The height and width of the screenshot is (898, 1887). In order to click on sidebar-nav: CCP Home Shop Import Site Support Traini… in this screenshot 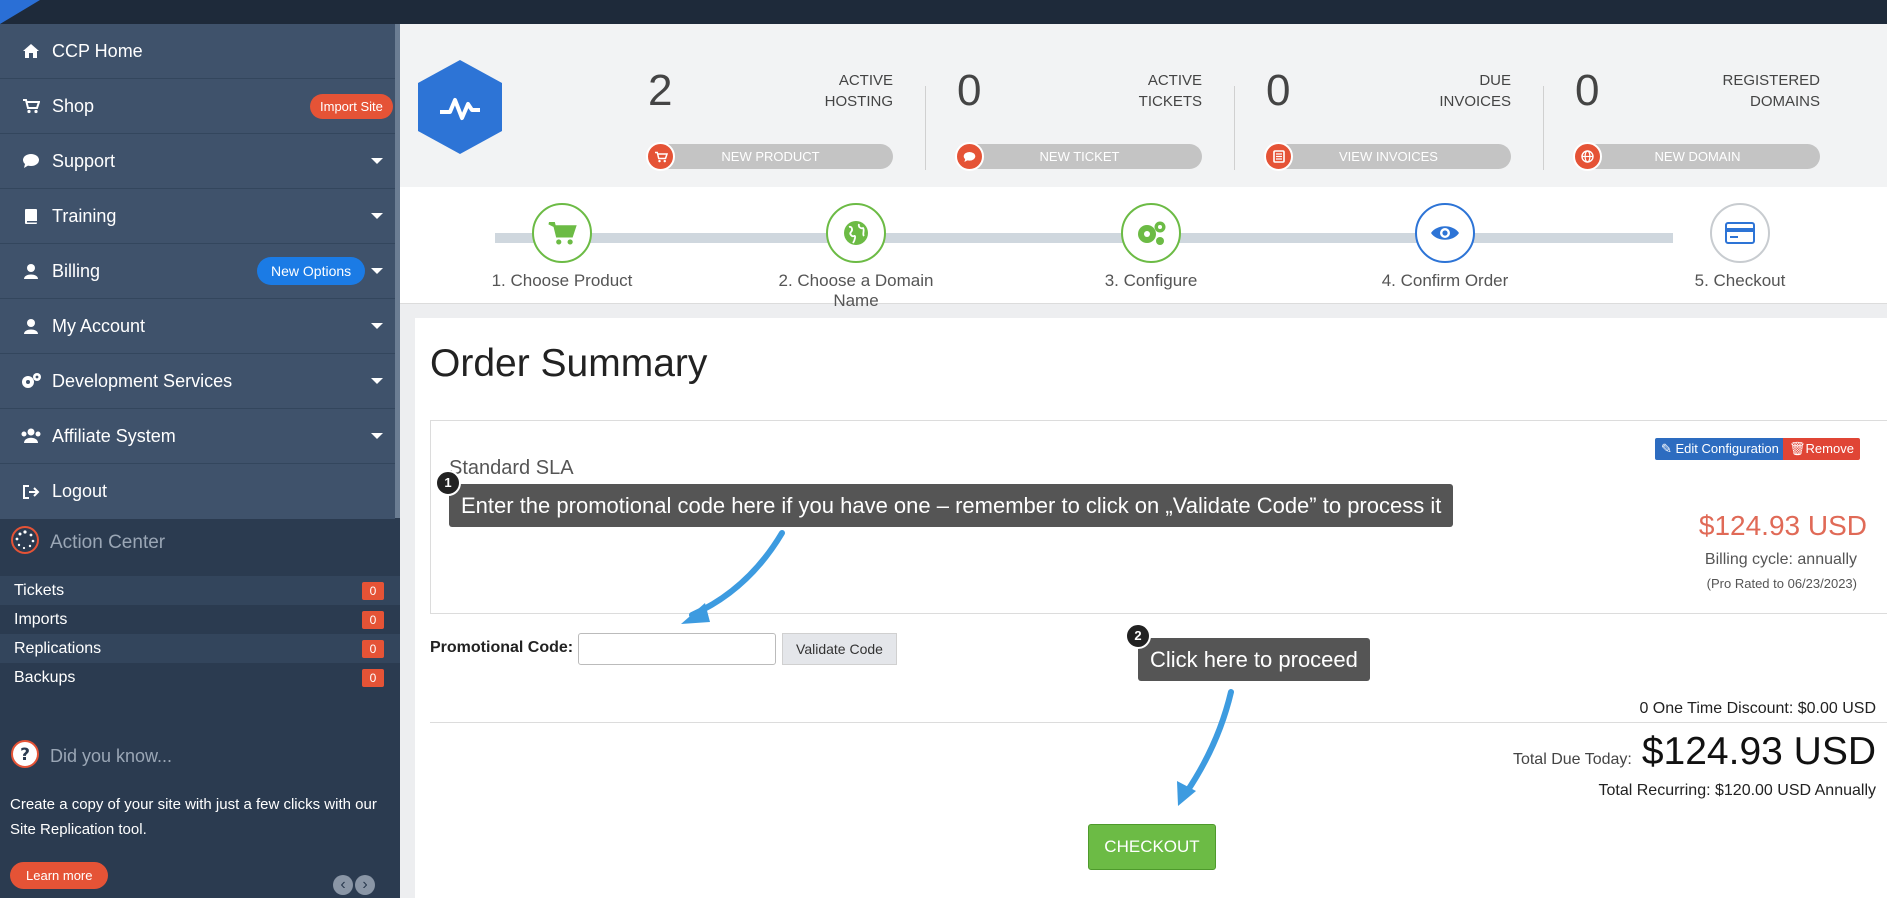, I will do `click(197, 271)`.